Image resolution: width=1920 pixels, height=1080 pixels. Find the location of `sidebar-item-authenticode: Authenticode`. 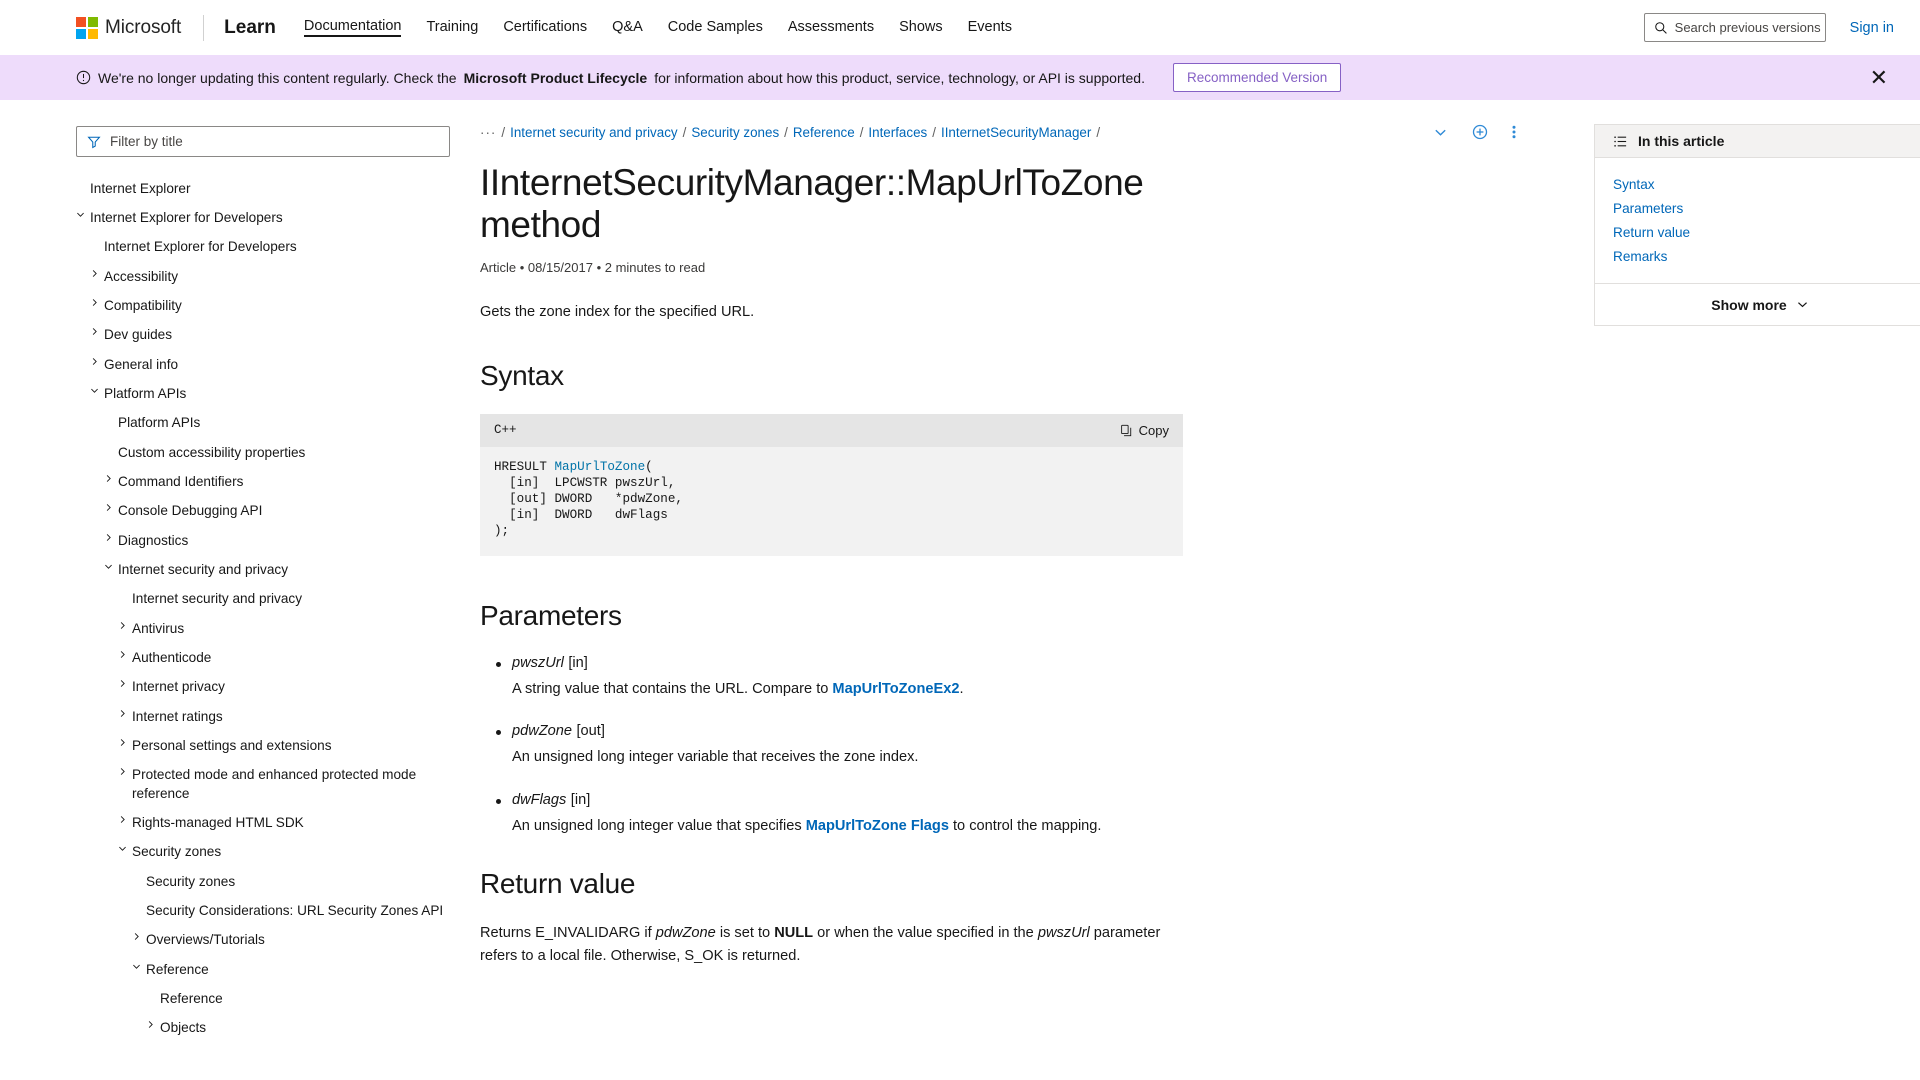

sidebar-item-authenticode: Authenticode is located at coordinates (284, 658).